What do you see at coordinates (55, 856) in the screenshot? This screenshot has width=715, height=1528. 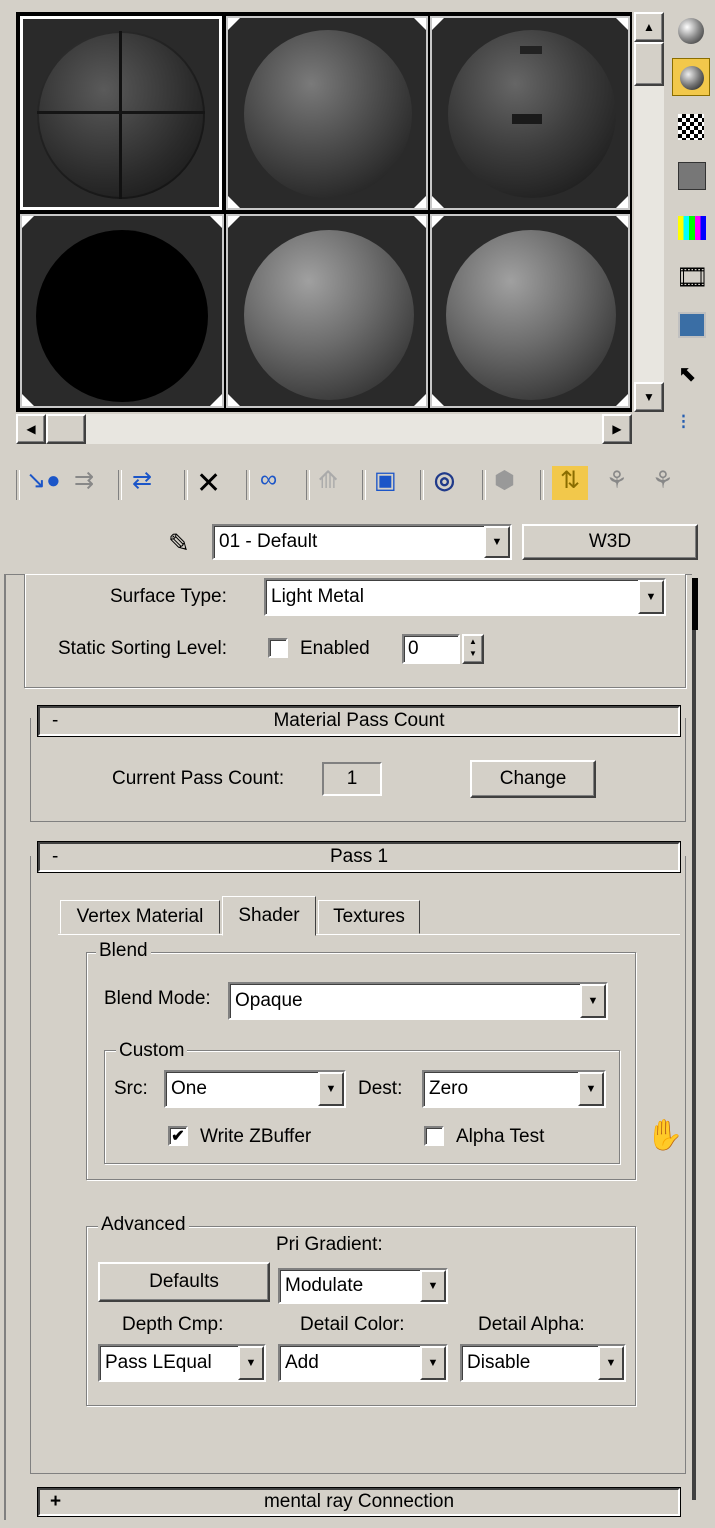 I see `collapse-sign: -` at bounding box center [55, 856].